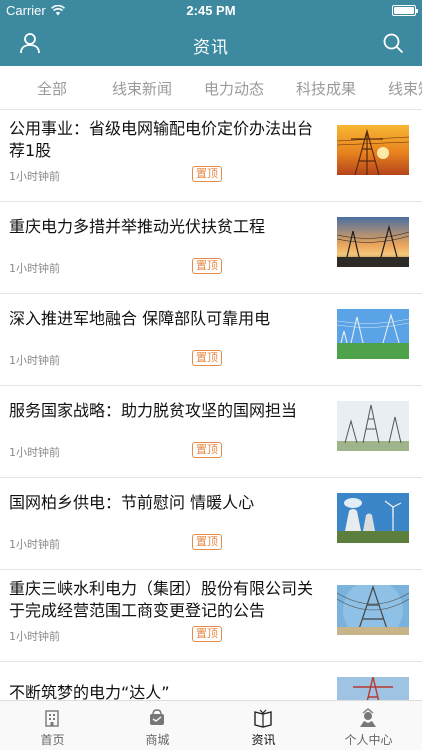 The width and height of the screenshot is (422, 750). Describe the element at coordinates (405, 88) in the screenshot. I see `tab-harness-knowledge: 线束知` at that location.